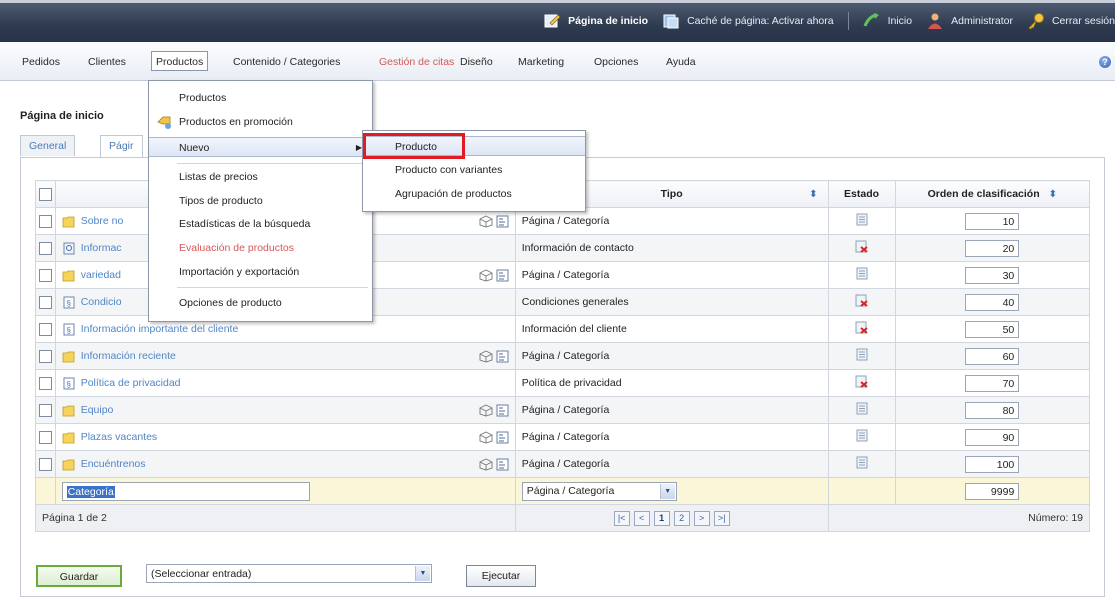 The image size is (1115, 616). Describe the element at coordinates (992, 356) in the screenshot. I see `order-input: 60` at that location.